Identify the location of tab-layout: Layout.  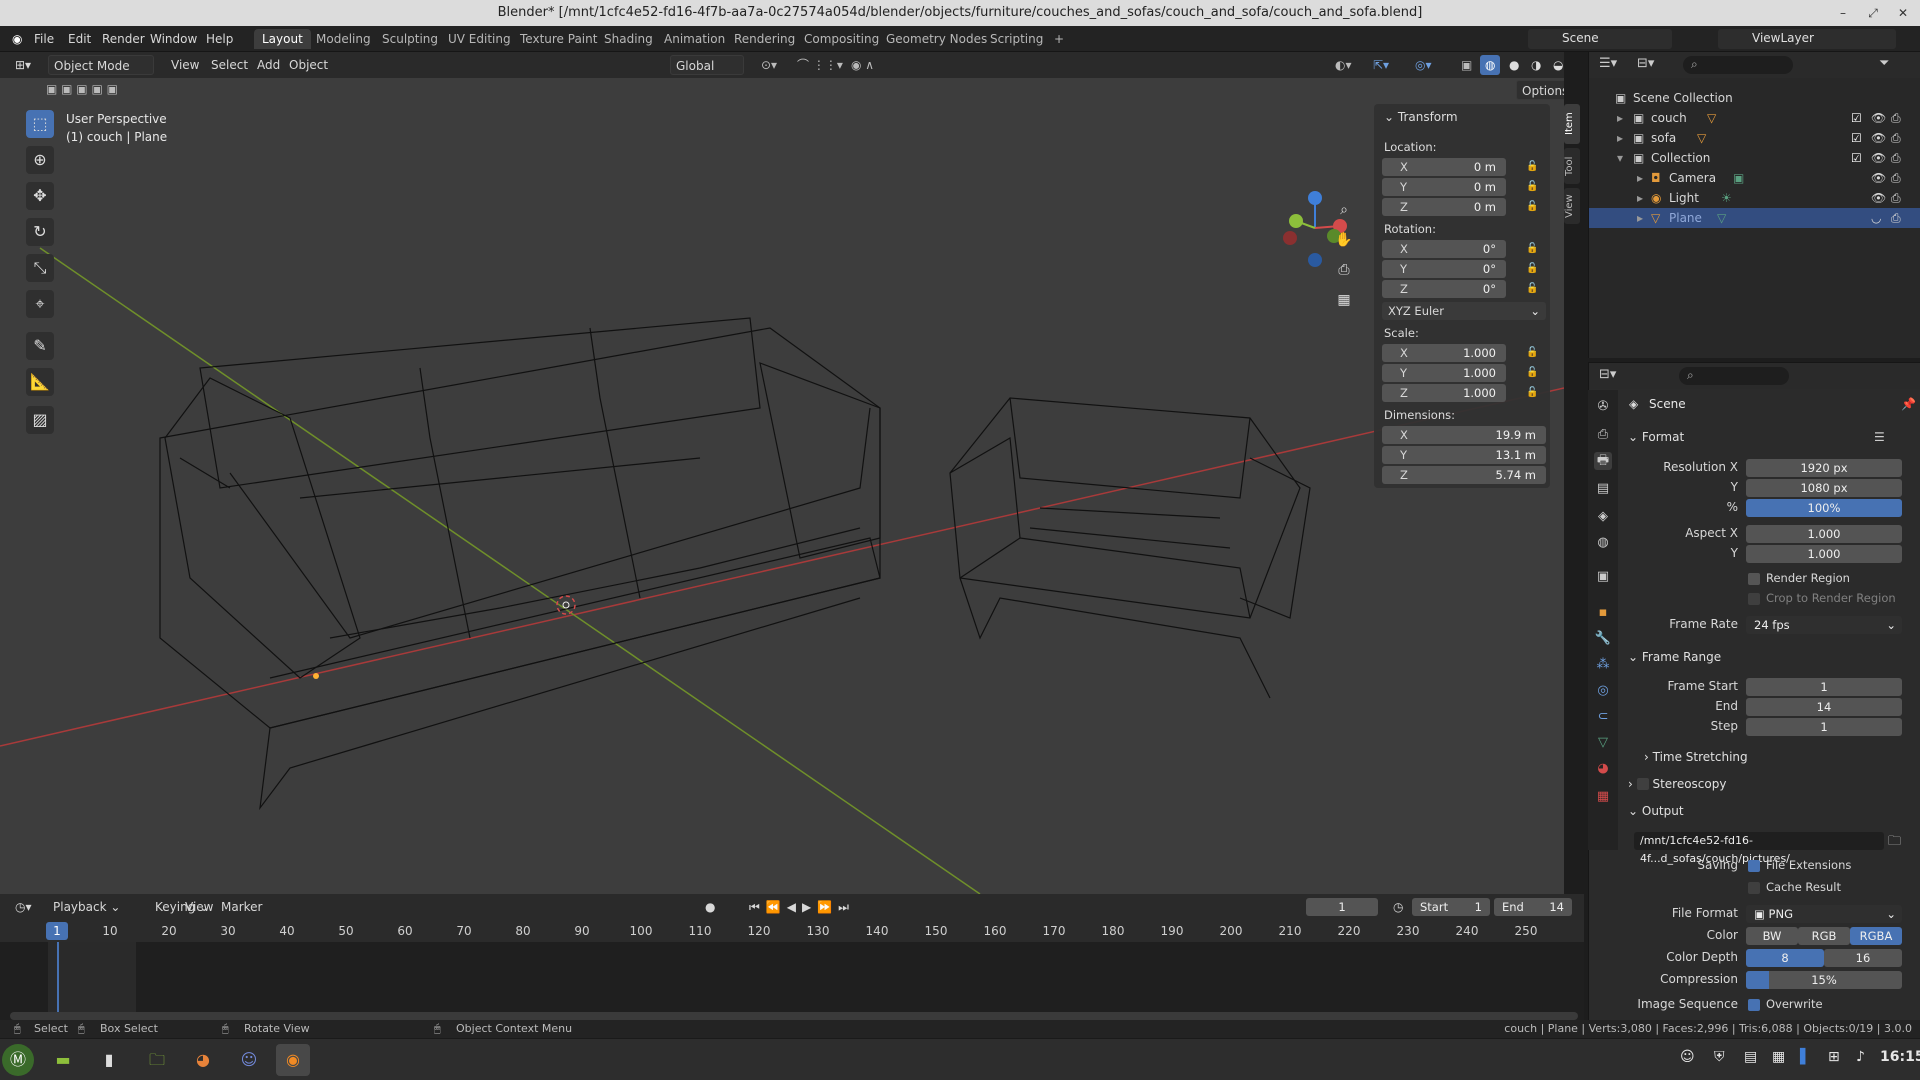
(282, 39).